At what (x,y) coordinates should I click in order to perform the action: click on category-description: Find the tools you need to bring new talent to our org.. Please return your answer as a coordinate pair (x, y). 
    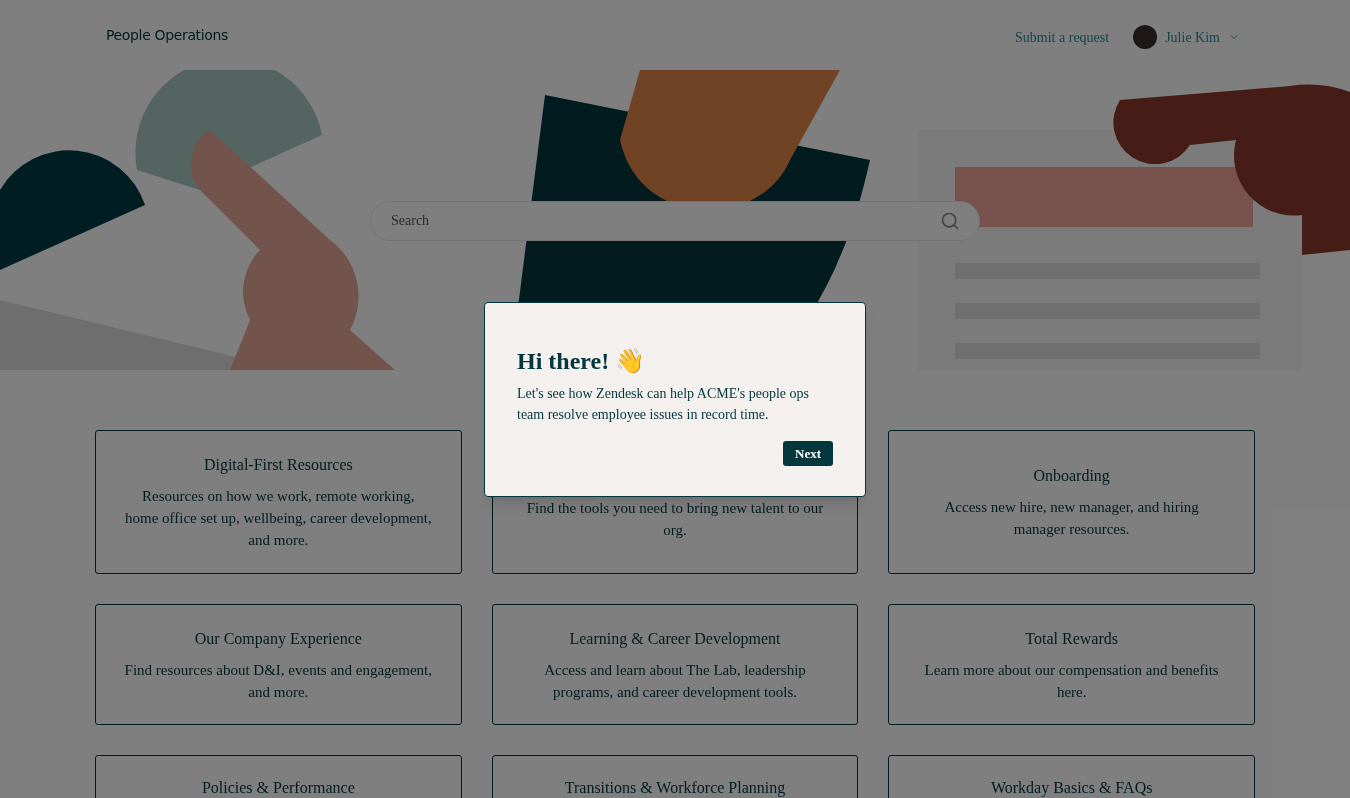
    Looking at the image, I should click on (675, 519).